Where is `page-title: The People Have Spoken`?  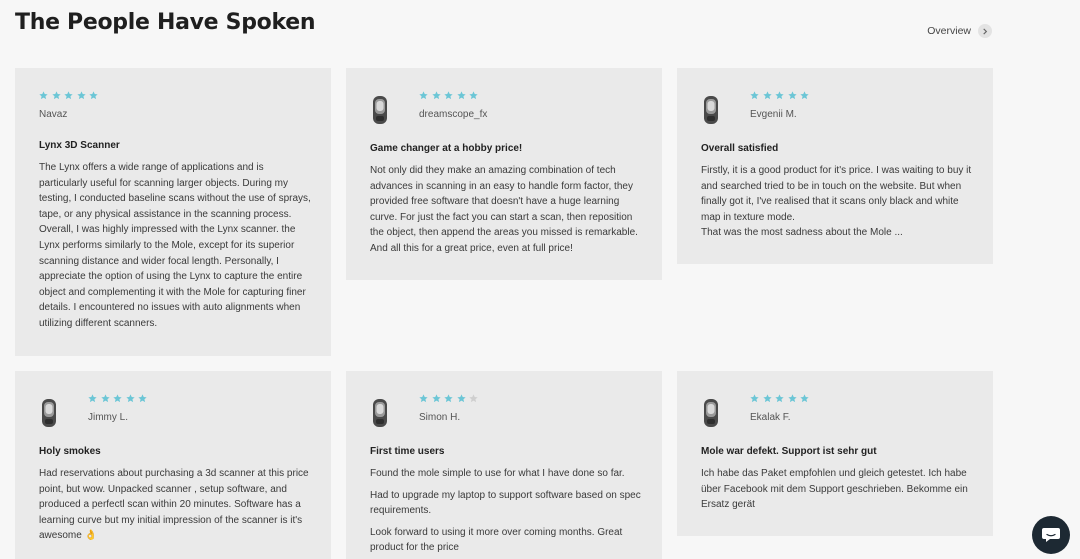 page-title: The People Have Spoken is located at coordinates (165, 22).